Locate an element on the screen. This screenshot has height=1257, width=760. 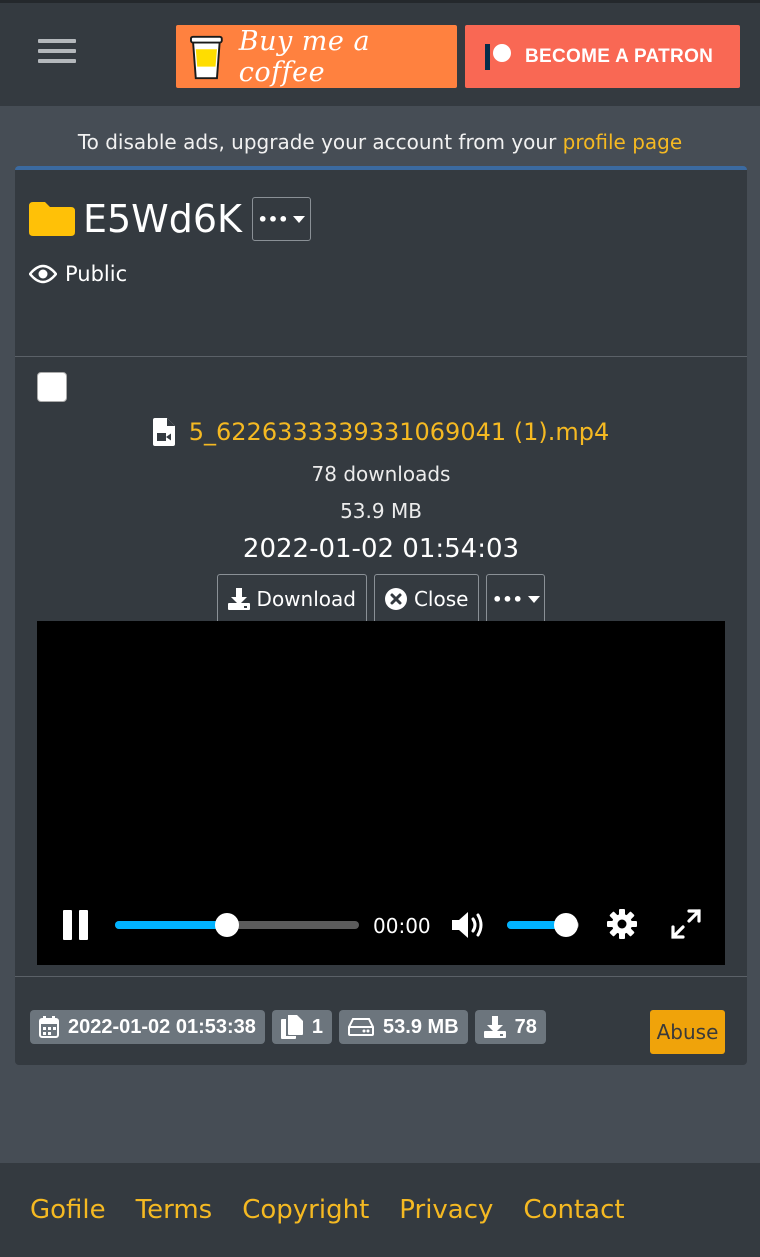
seek-handle is located at coordinates (227, 925).